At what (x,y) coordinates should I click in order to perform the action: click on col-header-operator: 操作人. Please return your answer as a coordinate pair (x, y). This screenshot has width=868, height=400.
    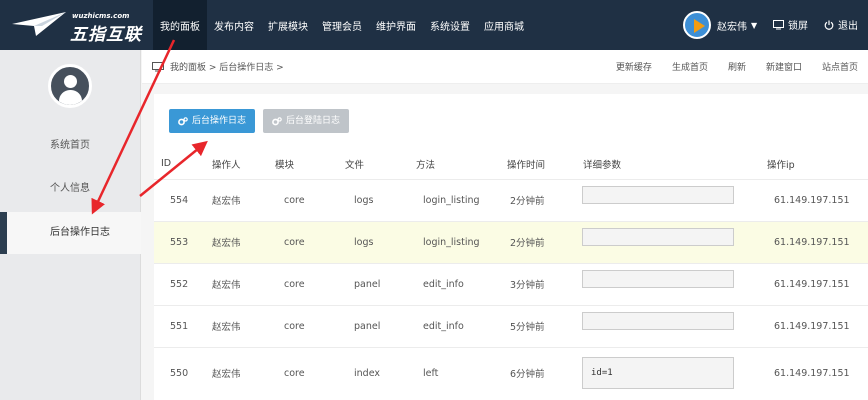
    Looking at the image, I should click on (236, 164).